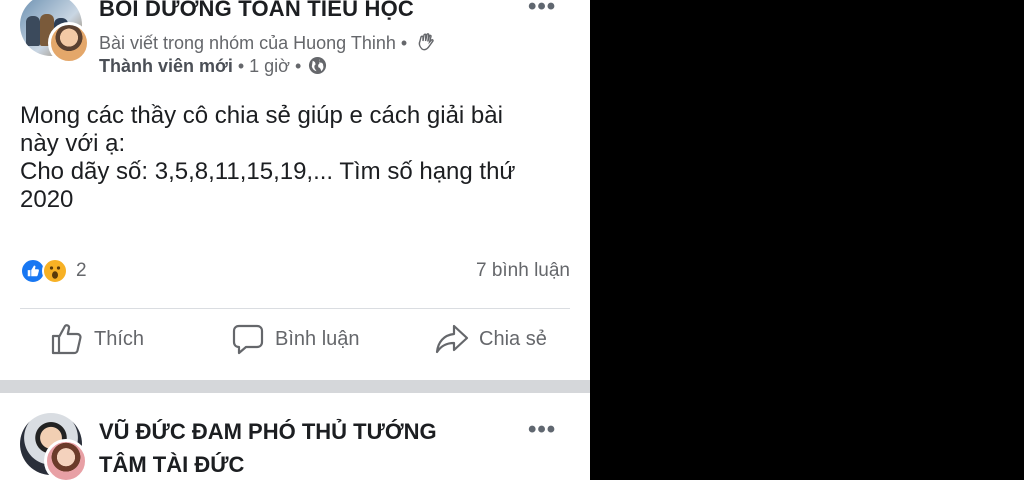 The image size is (1024, 480). Describe the element at coordinates (452, 339) in the screenshot. I see `share-icon` at that location.